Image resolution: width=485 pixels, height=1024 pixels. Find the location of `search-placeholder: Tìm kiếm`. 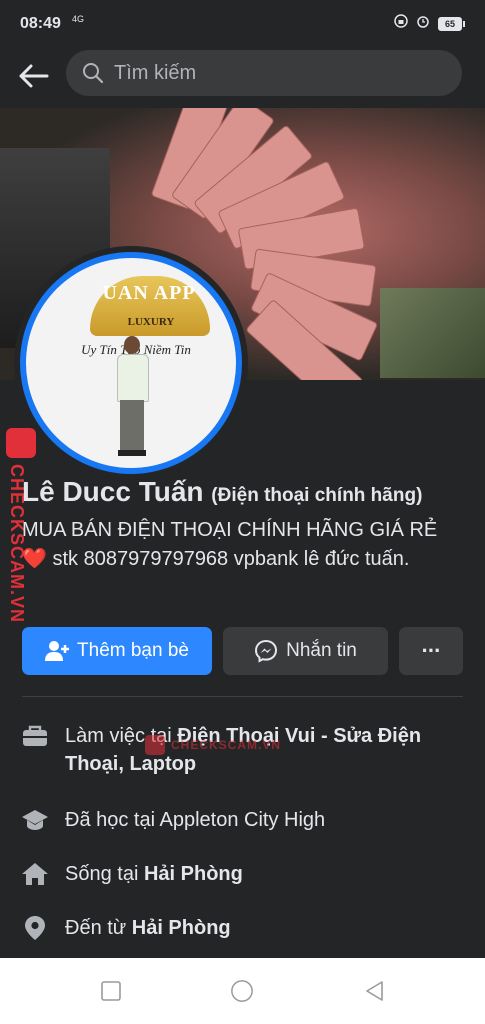

search-placeholder: Tìm kiếm is located at coordinates (155, 72).